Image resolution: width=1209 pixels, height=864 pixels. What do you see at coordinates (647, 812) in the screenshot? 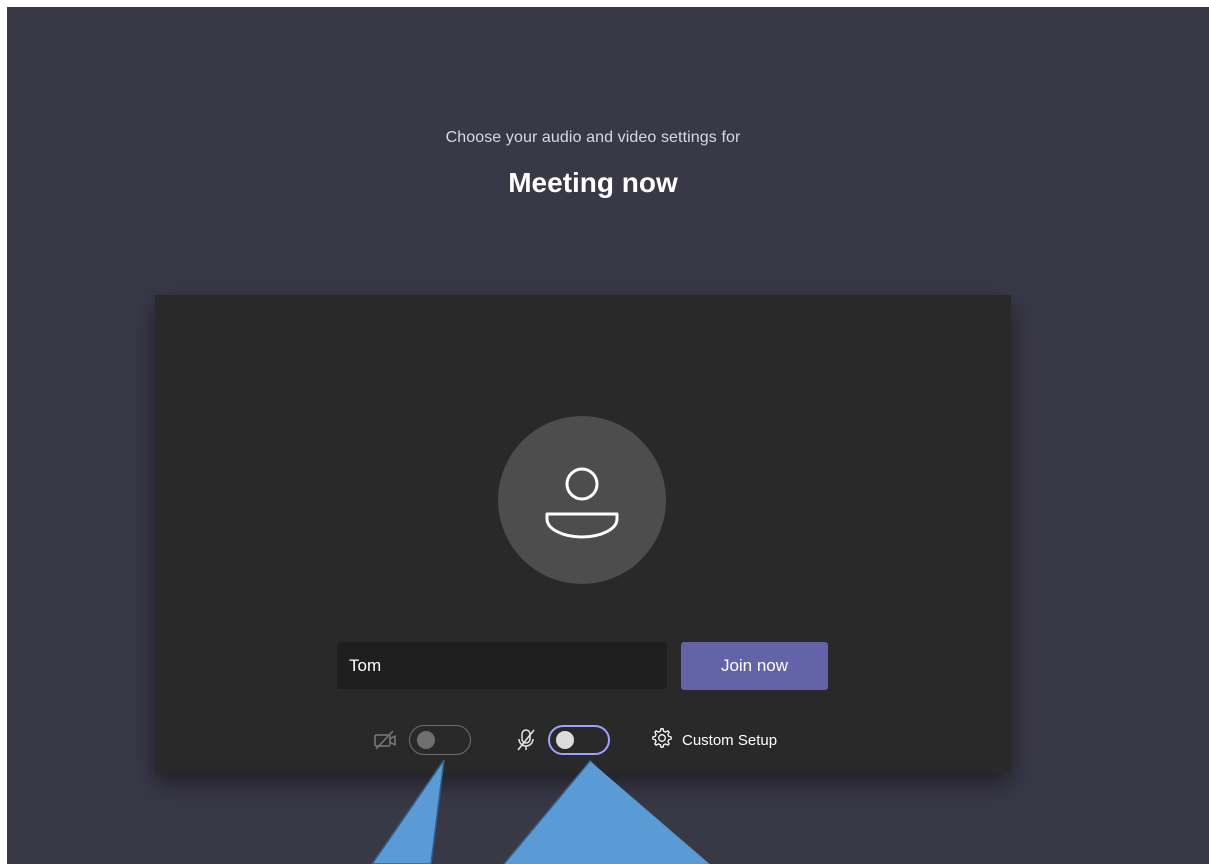
I see `mic-callout-arrow` at bounding box center [647, 812].